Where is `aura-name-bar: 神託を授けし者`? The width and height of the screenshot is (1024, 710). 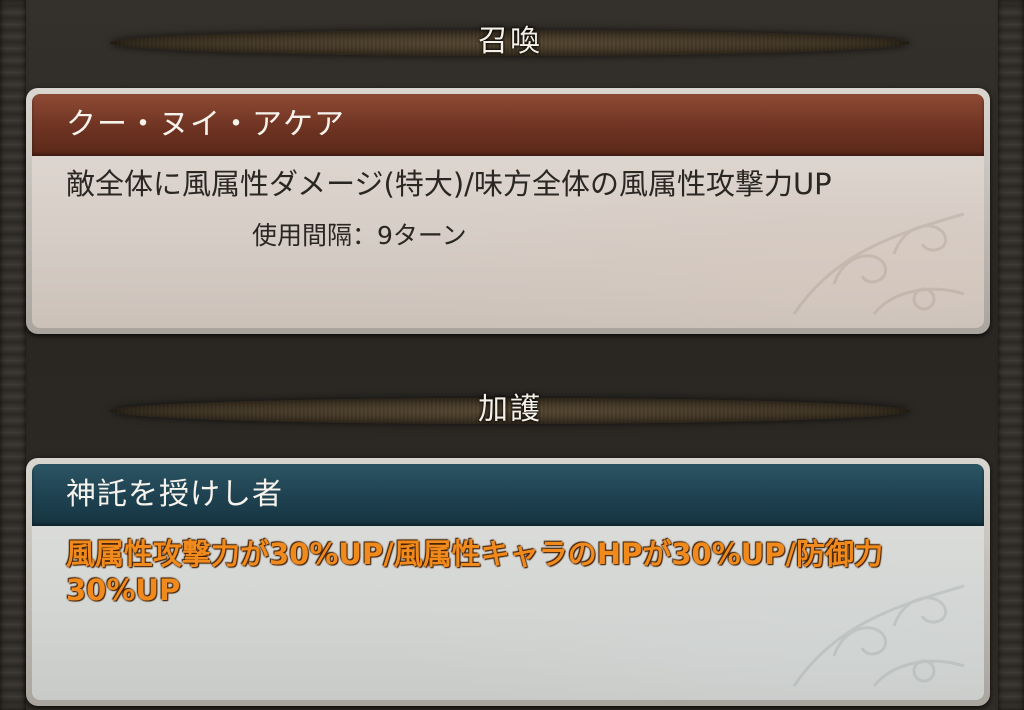
aura-name-bar: 神託を授けし者 is located at coordinates (508, 495).